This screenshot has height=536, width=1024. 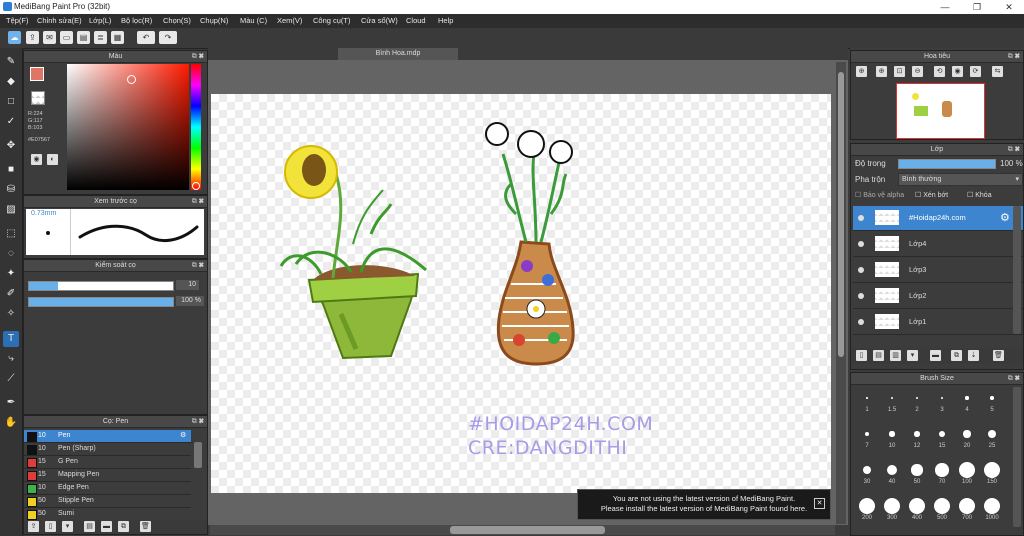 I want to click on magic-wand-icon: ✦, so click(x=11, y=274).